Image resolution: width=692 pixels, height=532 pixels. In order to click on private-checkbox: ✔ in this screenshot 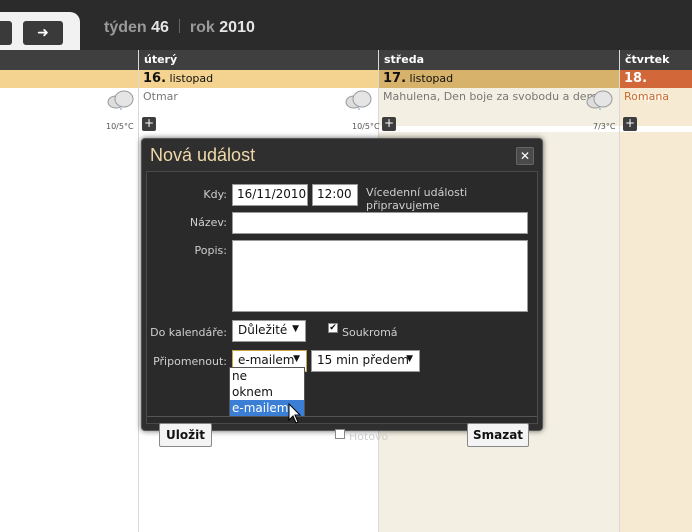, I will do `click(333, 328)`.